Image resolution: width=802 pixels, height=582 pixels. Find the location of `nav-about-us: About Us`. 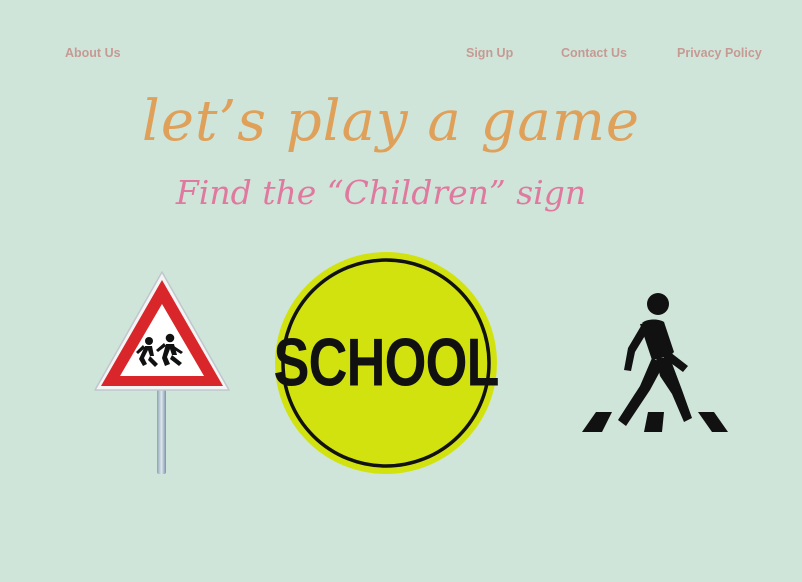

nav-about-us: About Us is located at coordinates (93, 53).